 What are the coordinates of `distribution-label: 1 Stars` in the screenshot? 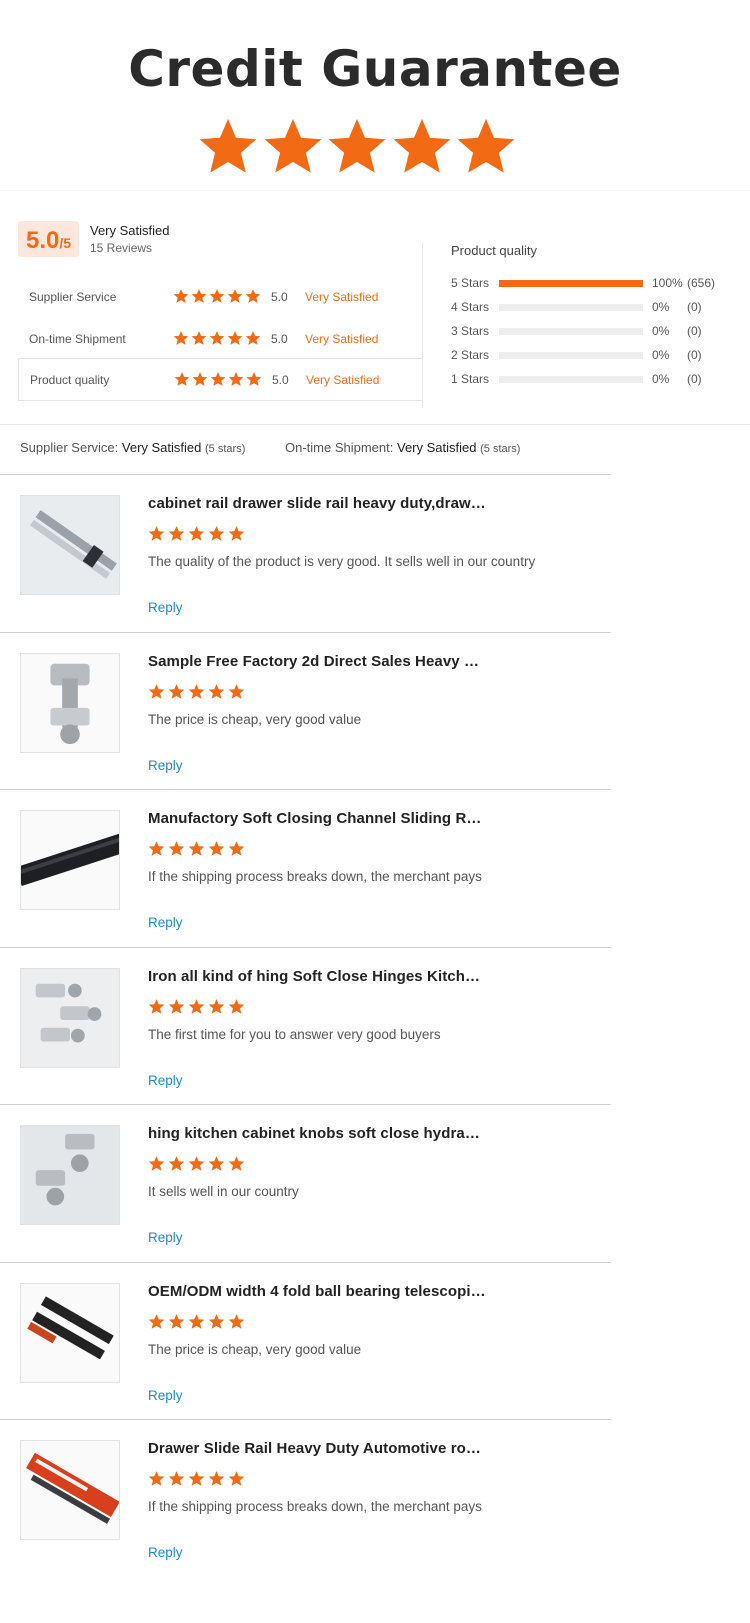 It's located at (470, 379).